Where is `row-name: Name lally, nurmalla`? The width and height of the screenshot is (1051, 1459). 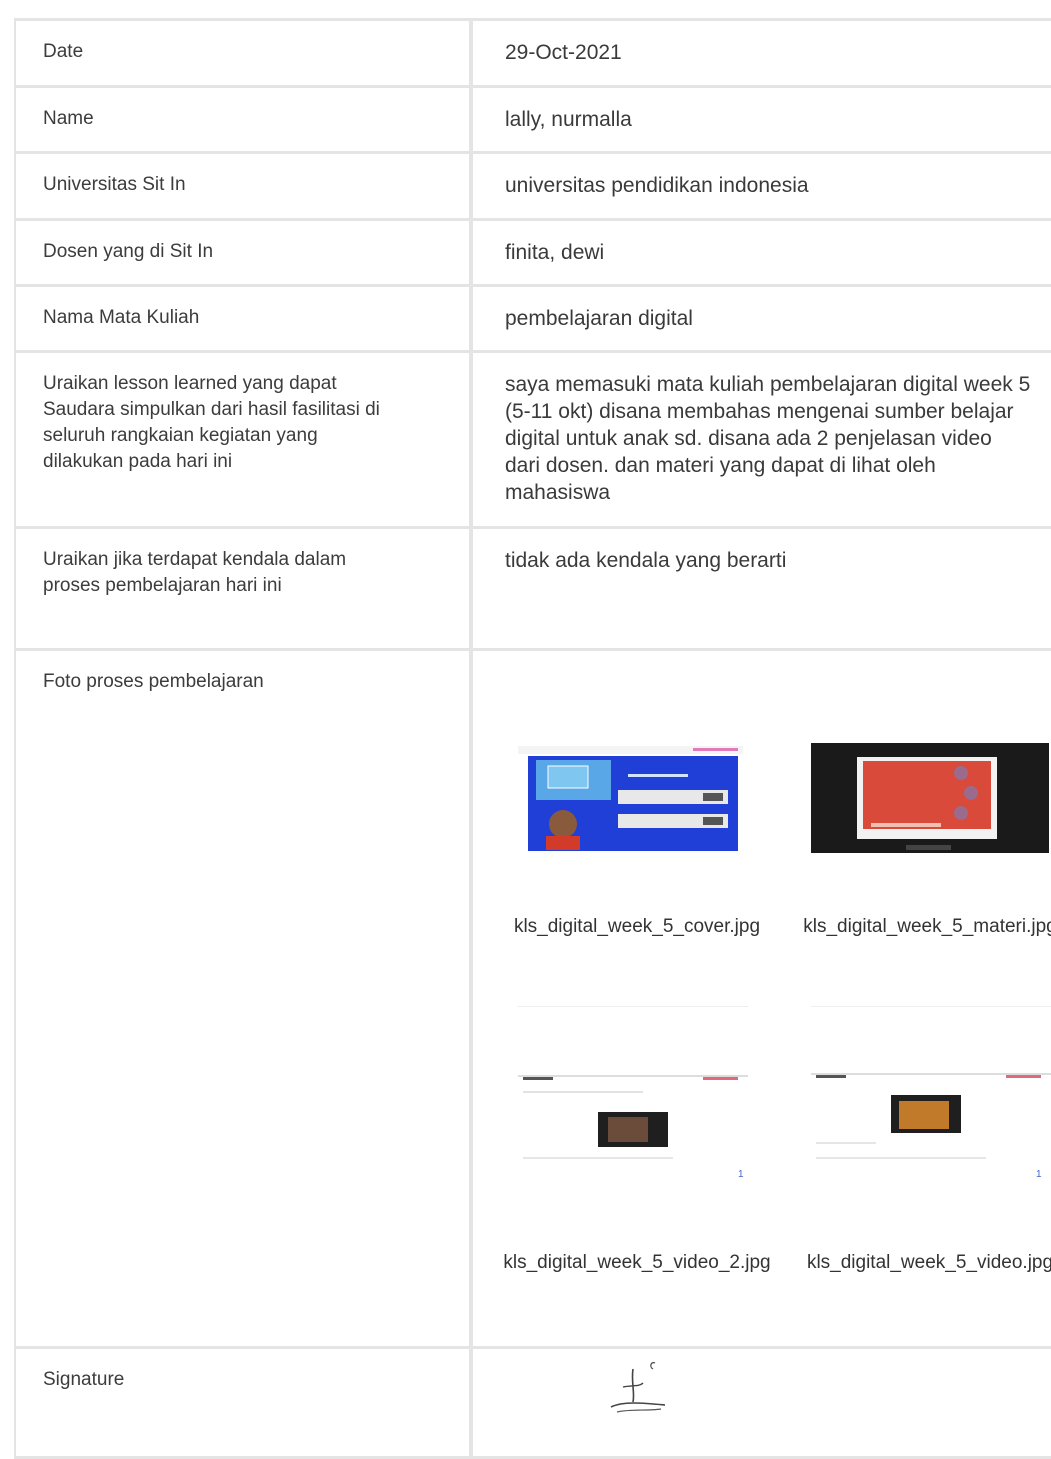
row-name: Name lally, nurmalla is located at coordinates (532, 119).